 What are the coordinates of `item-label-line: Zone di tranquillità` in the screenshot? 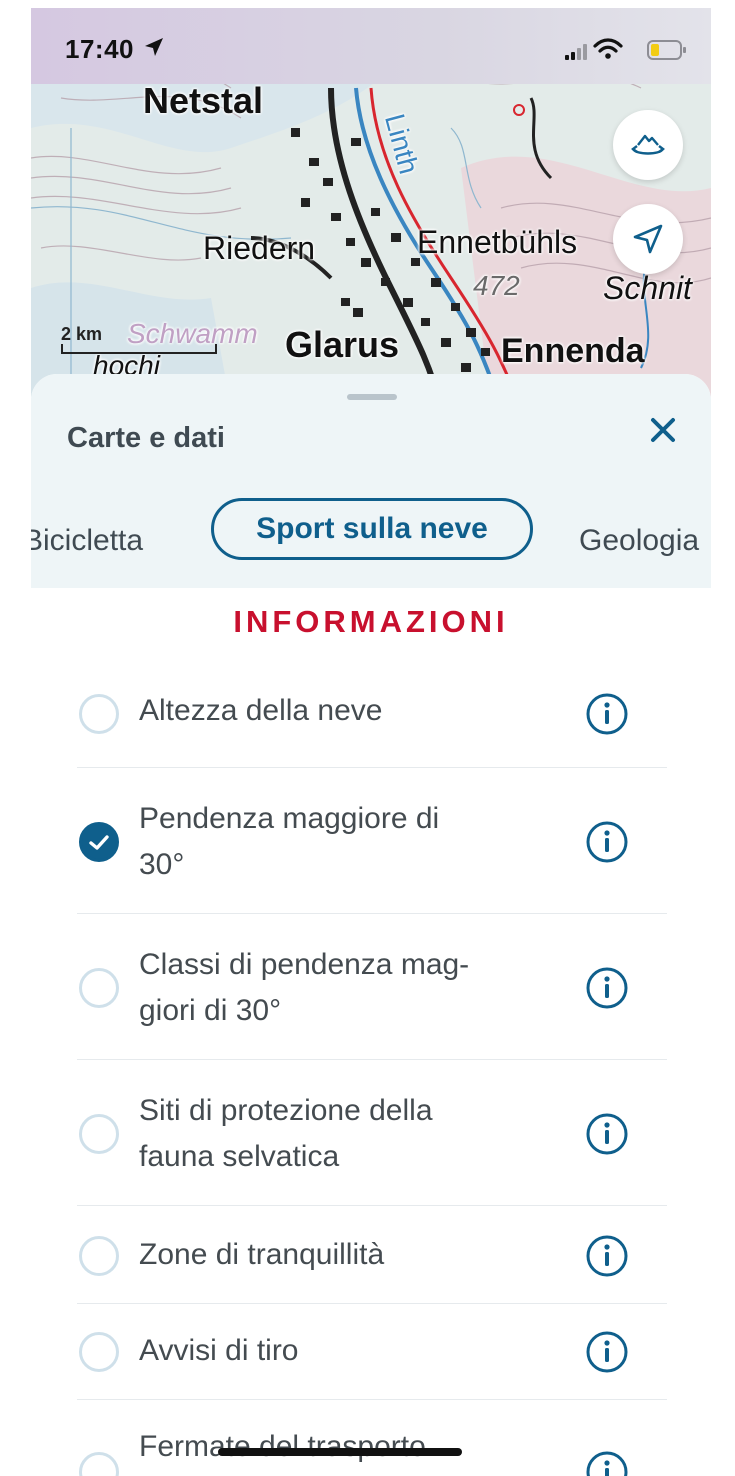 It's located at (262, 1254).